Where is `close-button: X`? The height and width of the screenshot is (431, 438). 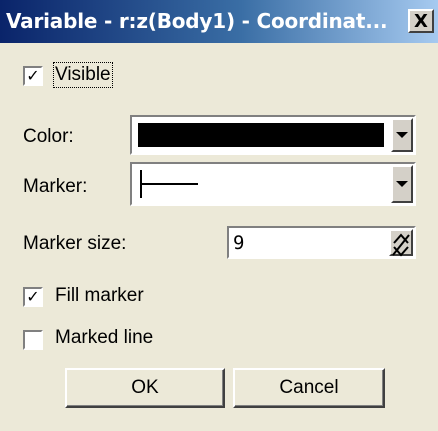
close-button: X is located at coordinates (421, 21).